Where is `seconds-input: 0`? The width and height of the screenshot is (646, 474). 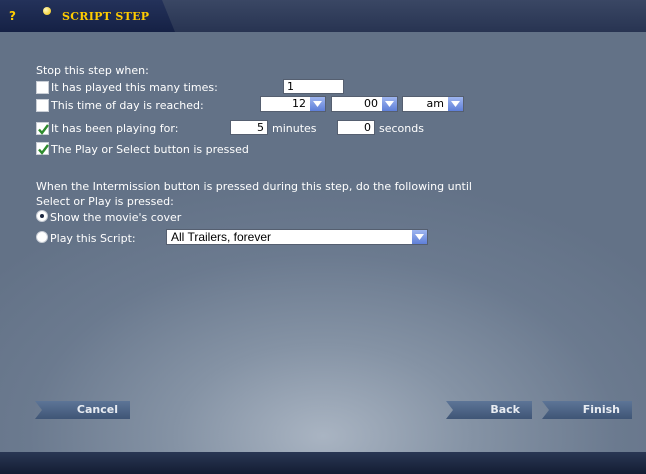 seconds-input: 0 is located at coordinates (356, 127).